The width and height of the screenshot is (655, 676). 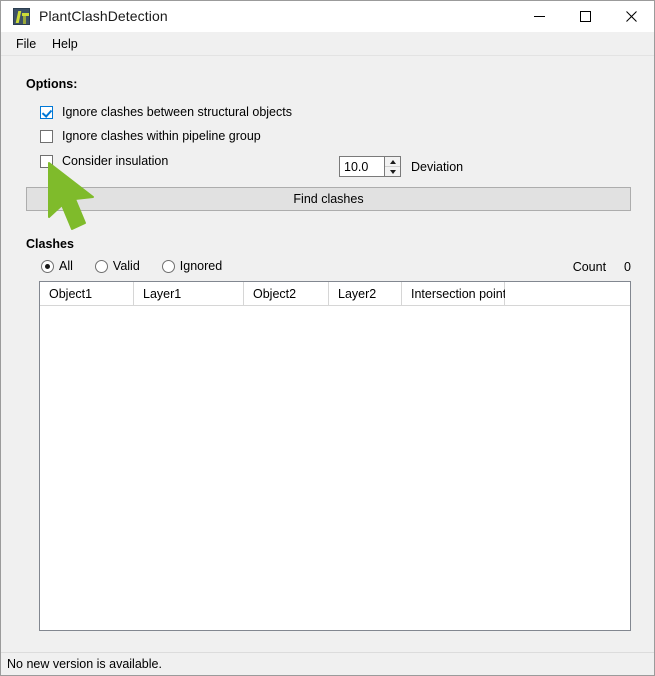 What do you see at coordinates (589, 267) in the screenshot?
I see `clash-count-label: Count` at bounding box center [589, 267].